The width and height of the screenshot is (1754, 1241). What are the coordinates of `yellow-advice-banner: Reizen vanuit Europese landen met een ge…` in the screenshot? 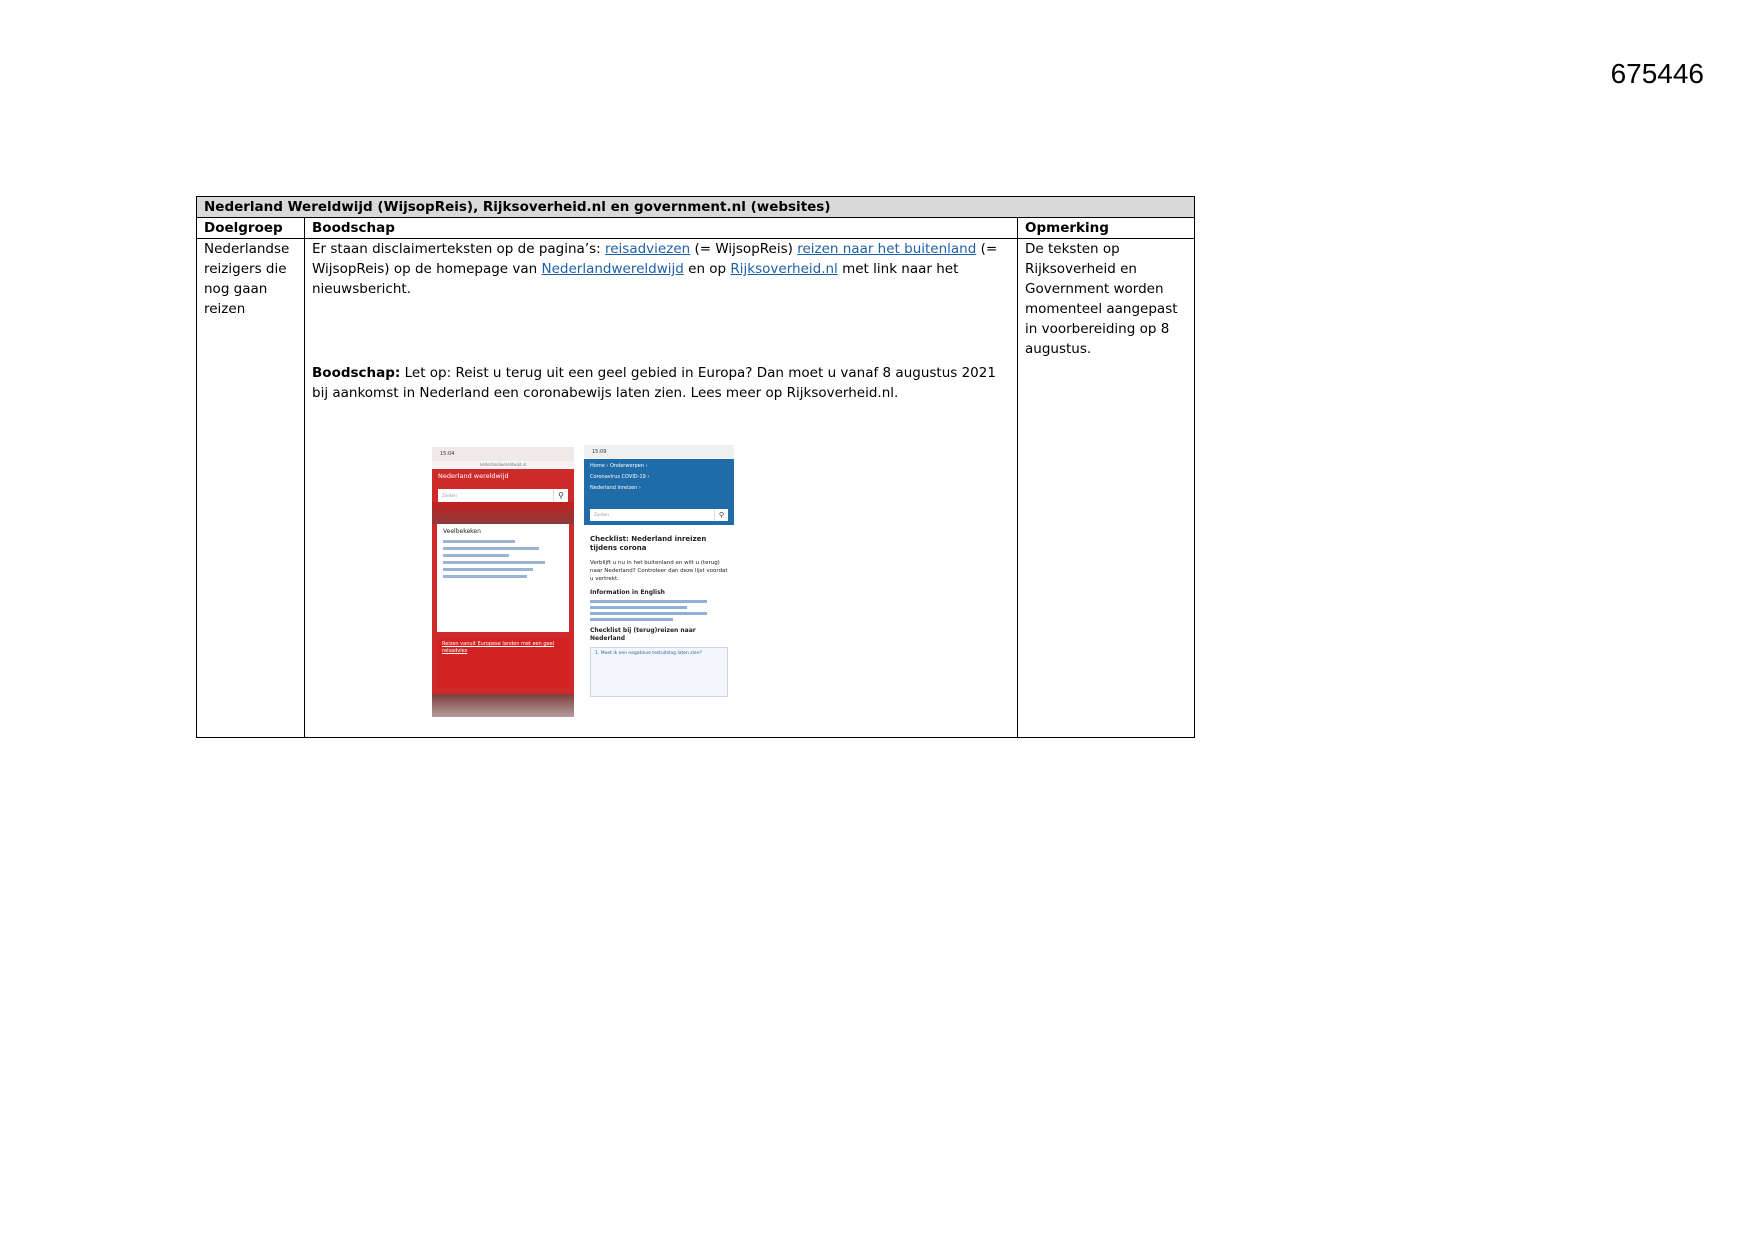 It's located at (503, 663).